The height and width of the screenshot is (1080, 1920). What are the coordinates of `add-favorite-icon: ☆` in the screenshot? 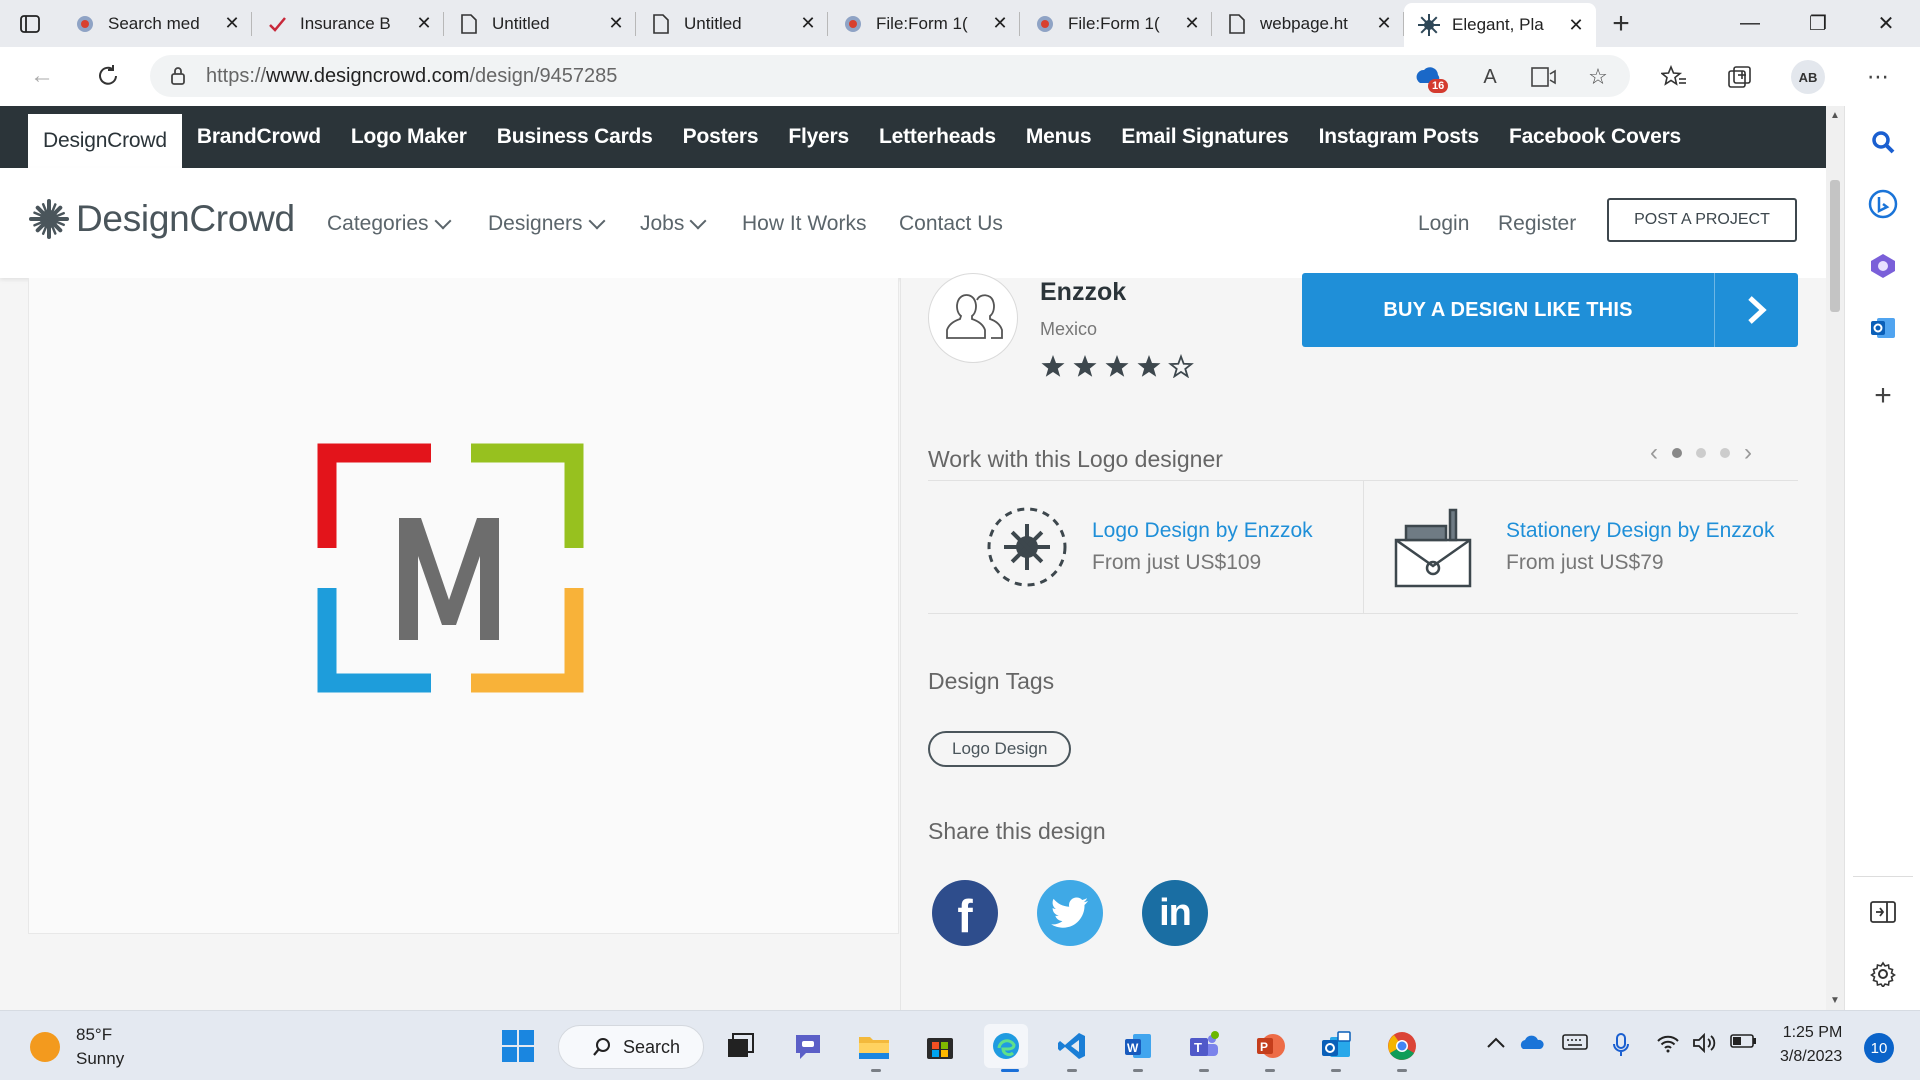 It's located at (1598, 77).